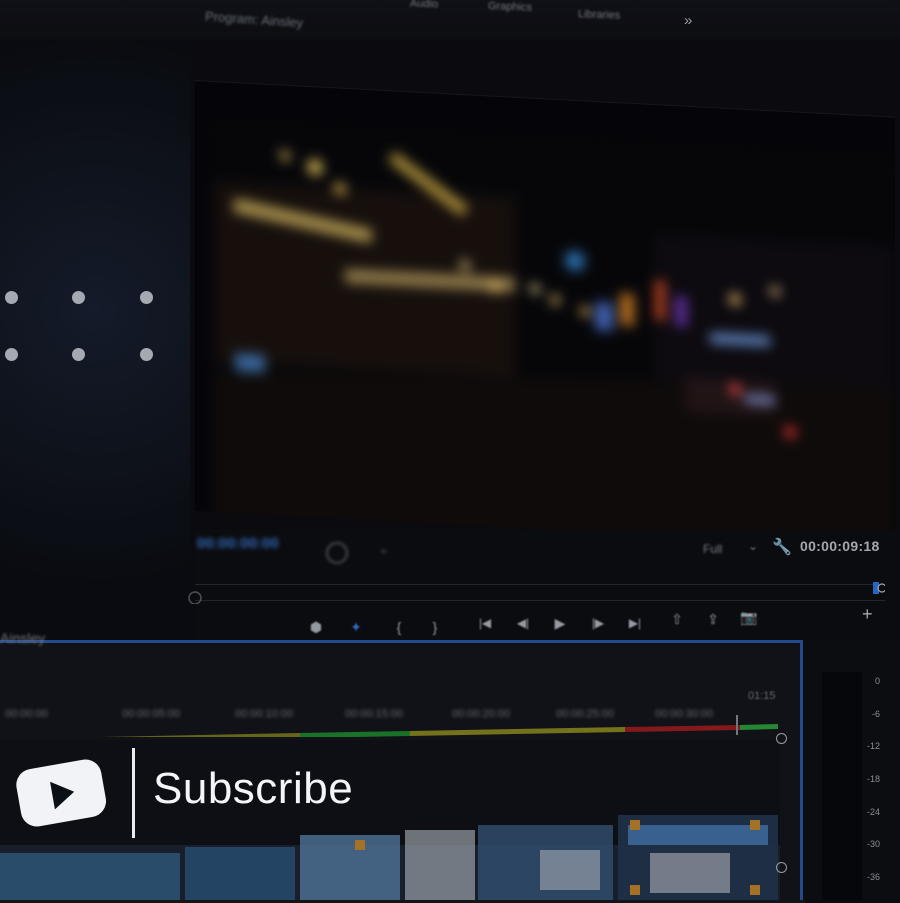 This screenshot has width=900, height=903. I want to click on meter-tick: -6, so click(875, 714).